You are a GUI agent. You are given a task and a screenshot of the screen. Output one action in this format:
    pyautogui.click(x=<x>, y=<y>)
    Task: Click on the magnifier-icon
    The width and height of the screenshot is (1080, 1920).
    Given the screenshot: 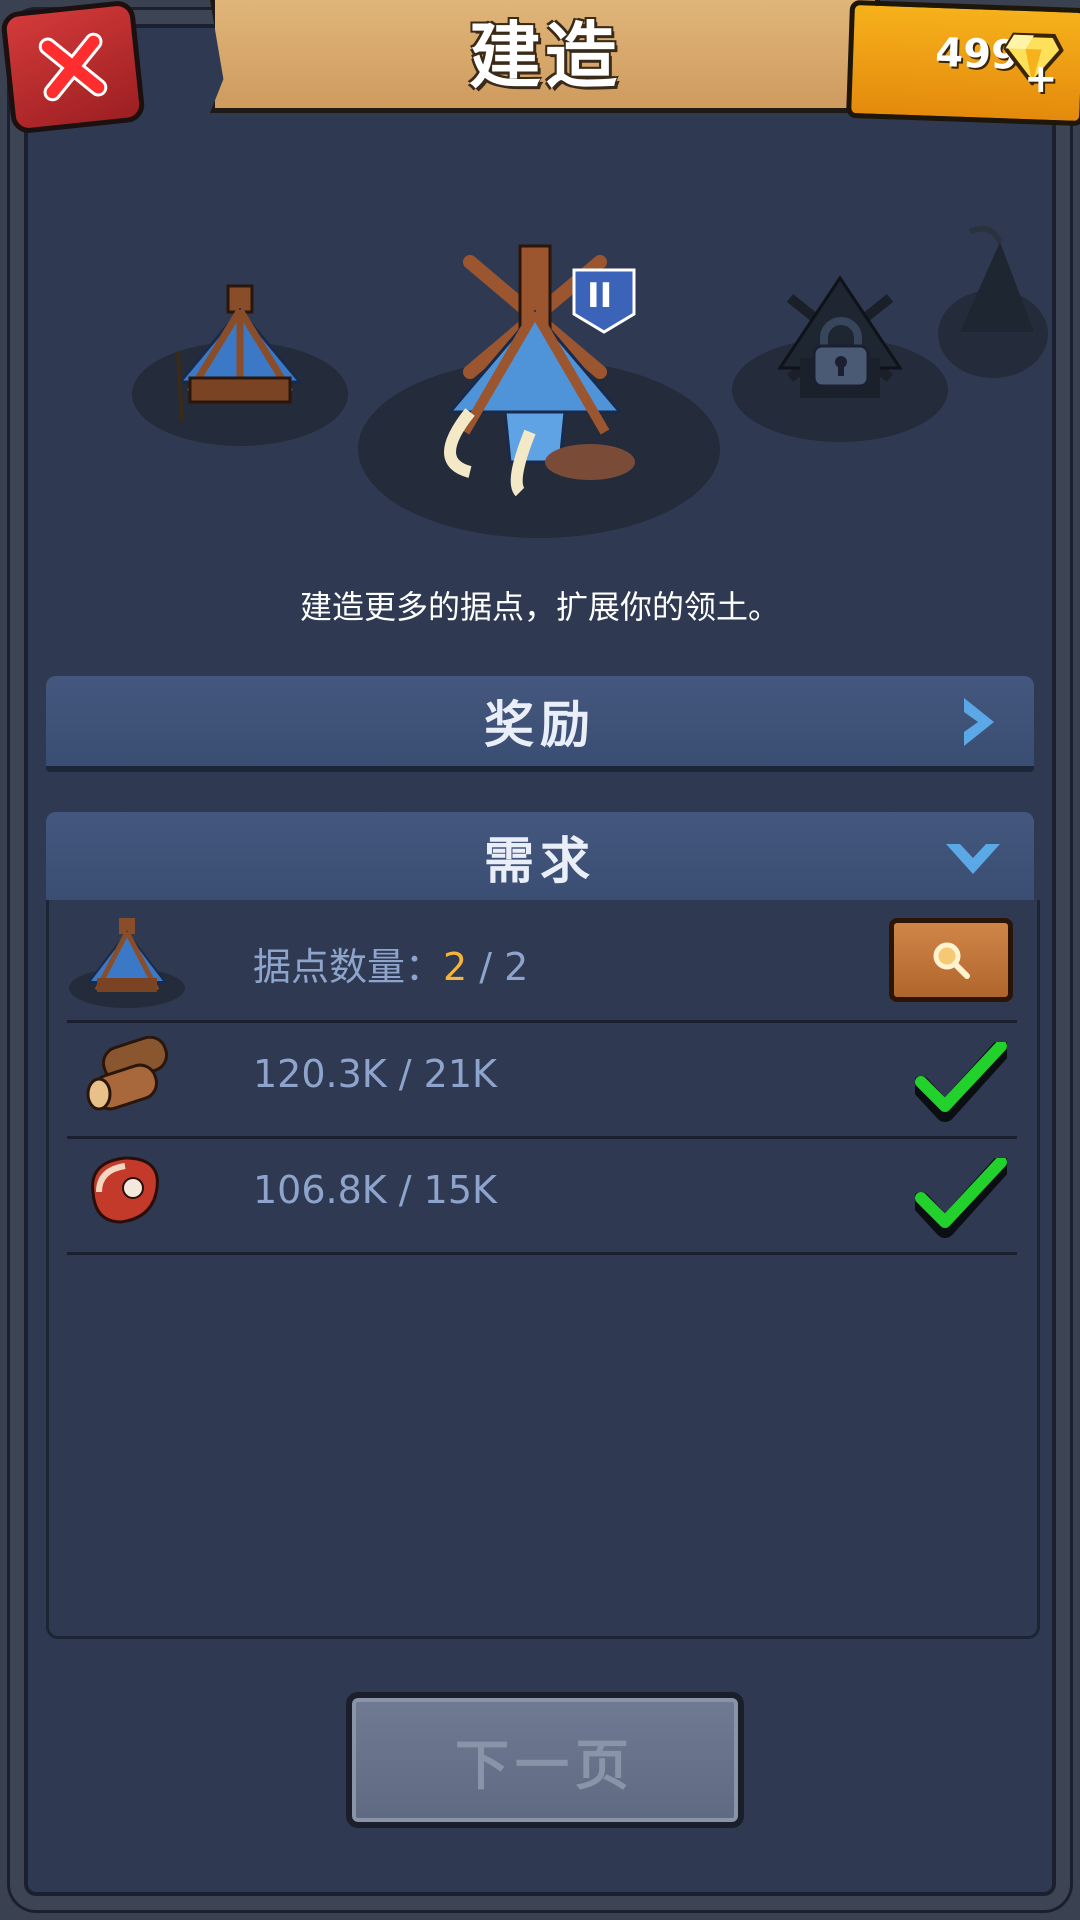 What is the action you would take?
    pyautogui.click(x=951, y=960)
    